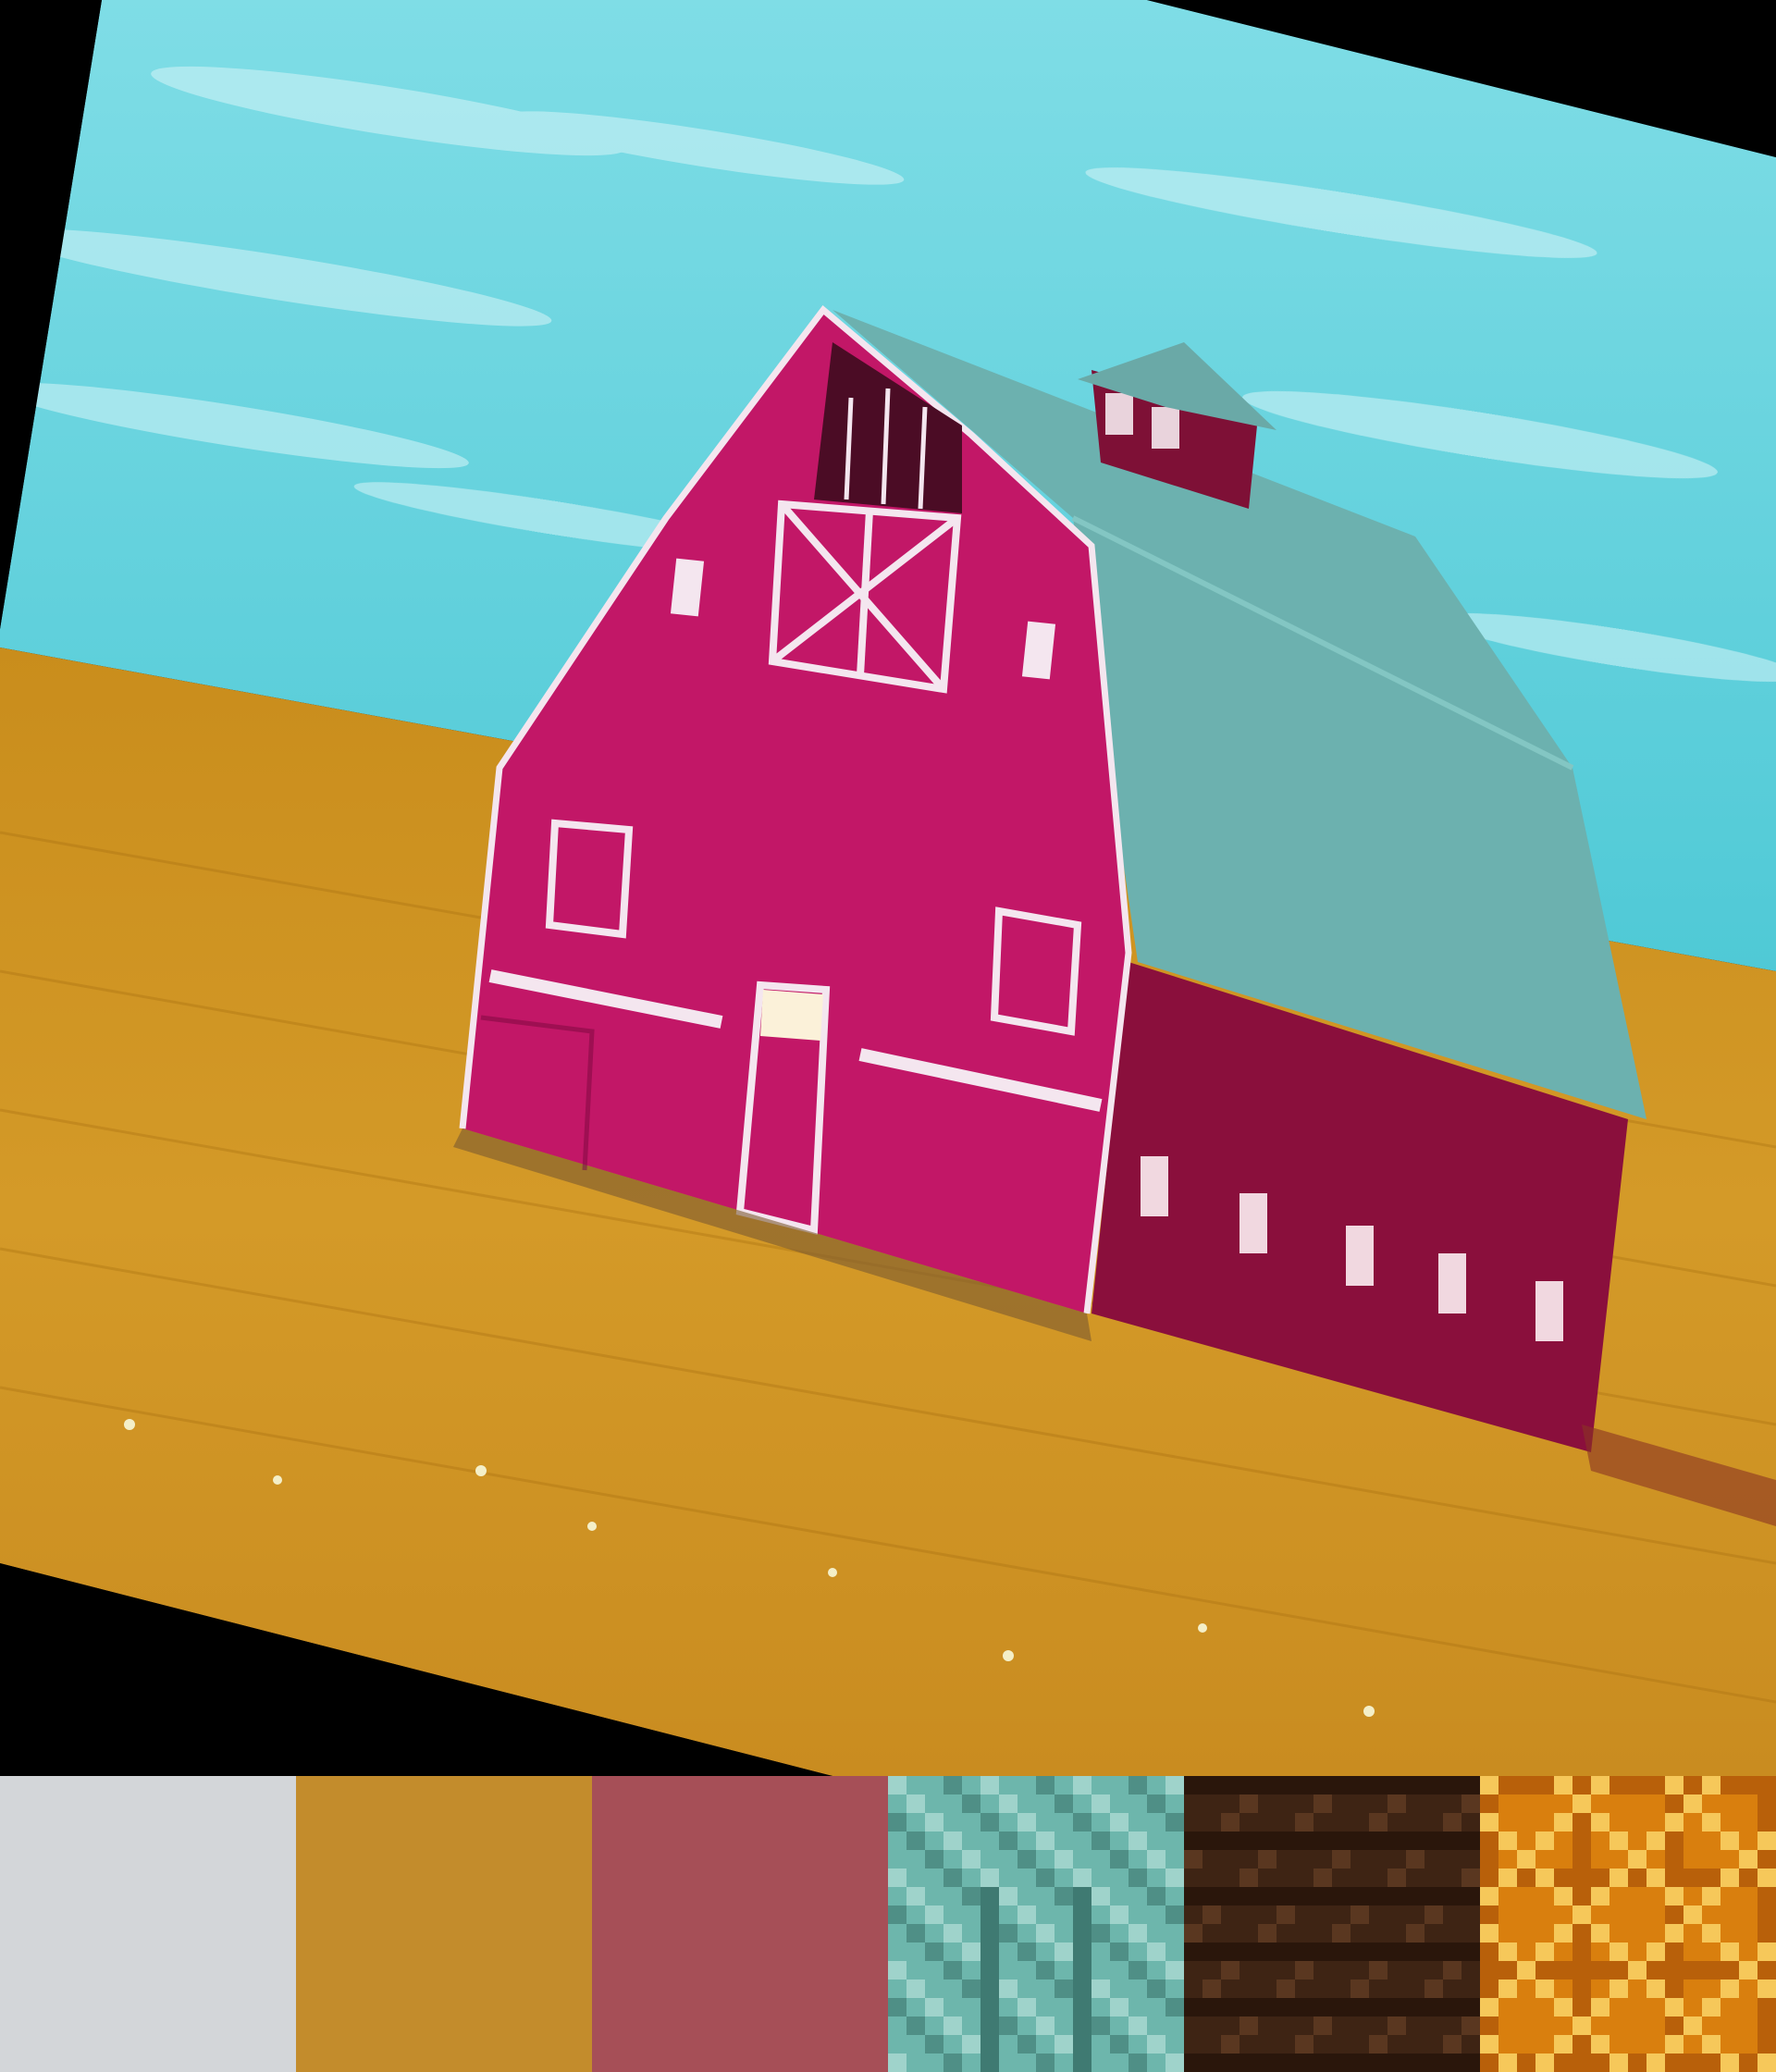 The height and width of the screenshot is (2072, 1776). Describe the element at coordinates (444, 1924) in the screenshot. I see `swatch-ochre` at that location.